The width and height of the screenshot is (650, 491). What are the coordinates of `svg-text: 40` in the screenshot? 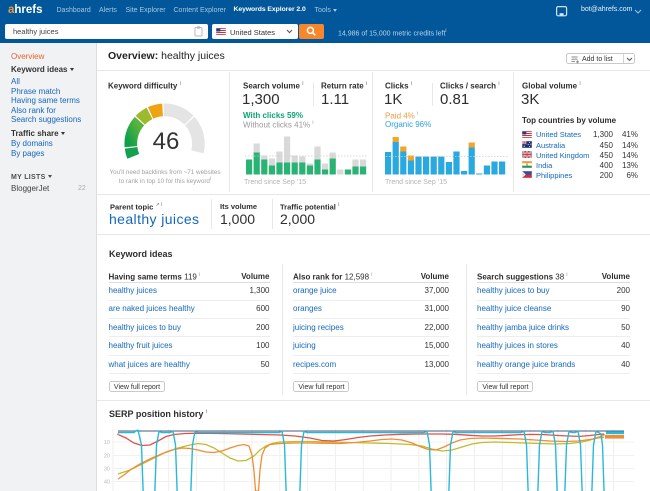 It's located at (107, 483).